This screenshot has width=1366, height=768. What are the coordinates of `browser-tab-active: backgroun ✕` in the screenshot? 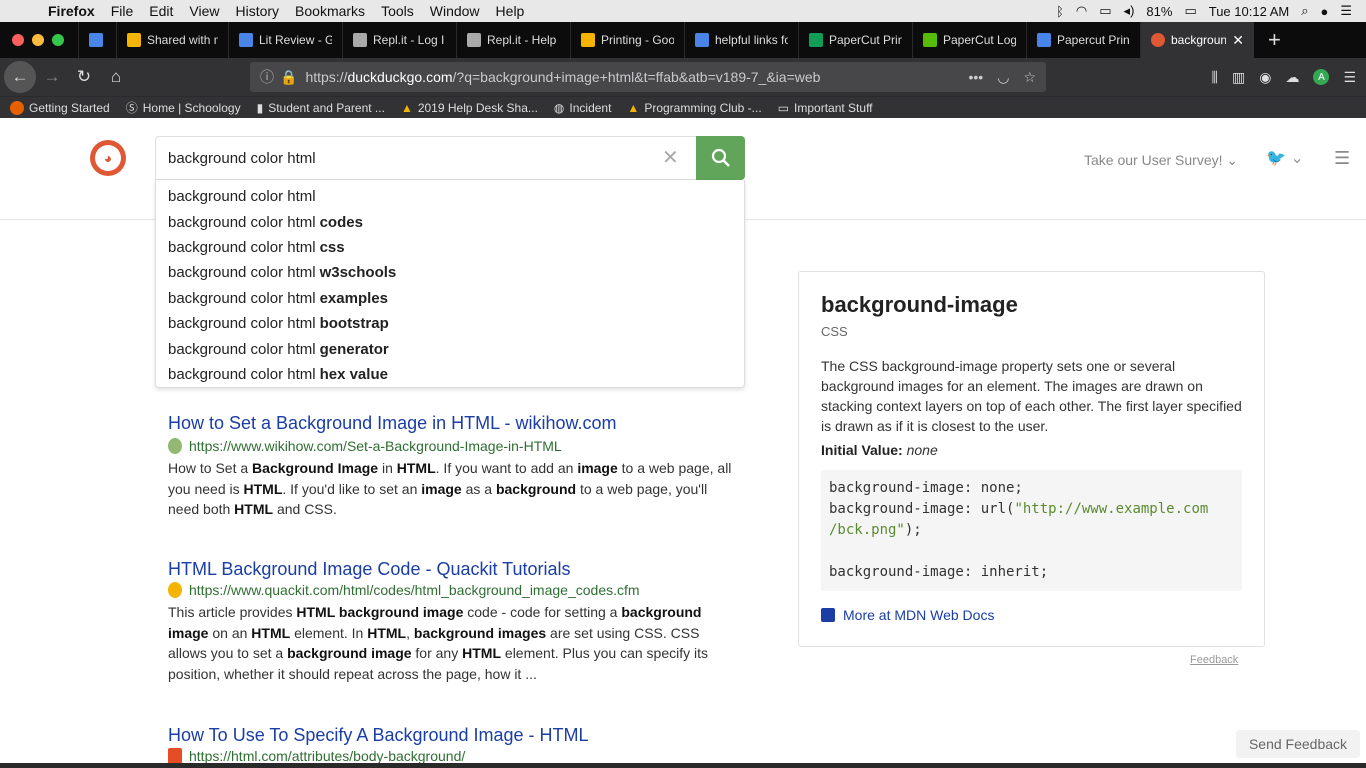 It's located at (1197, 40).